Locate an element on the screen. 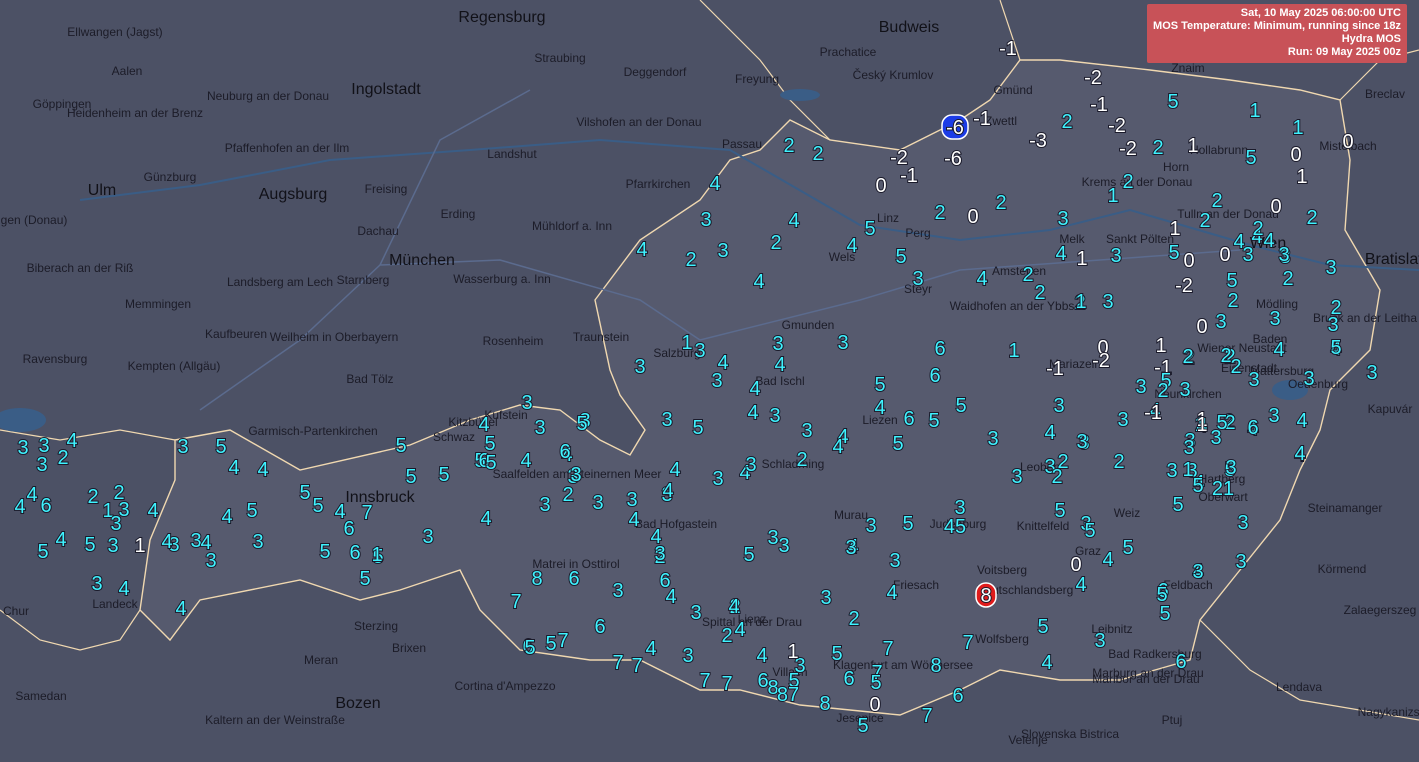 The height and width of the screenshot is (762, 1419). station-value: -3 is located at coordinates (1038, 141).